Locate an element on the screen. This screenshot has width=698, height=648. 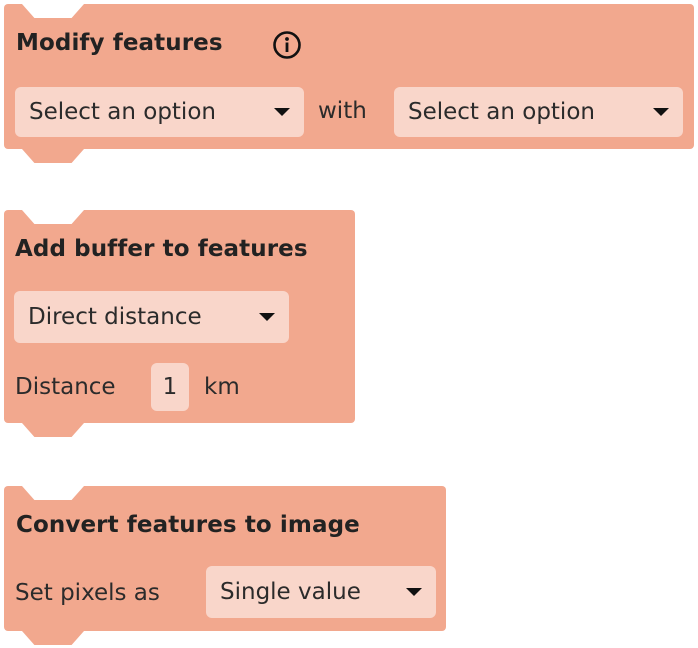
pixel-value-dropdown: Single value is located at coordinates (321, 592).